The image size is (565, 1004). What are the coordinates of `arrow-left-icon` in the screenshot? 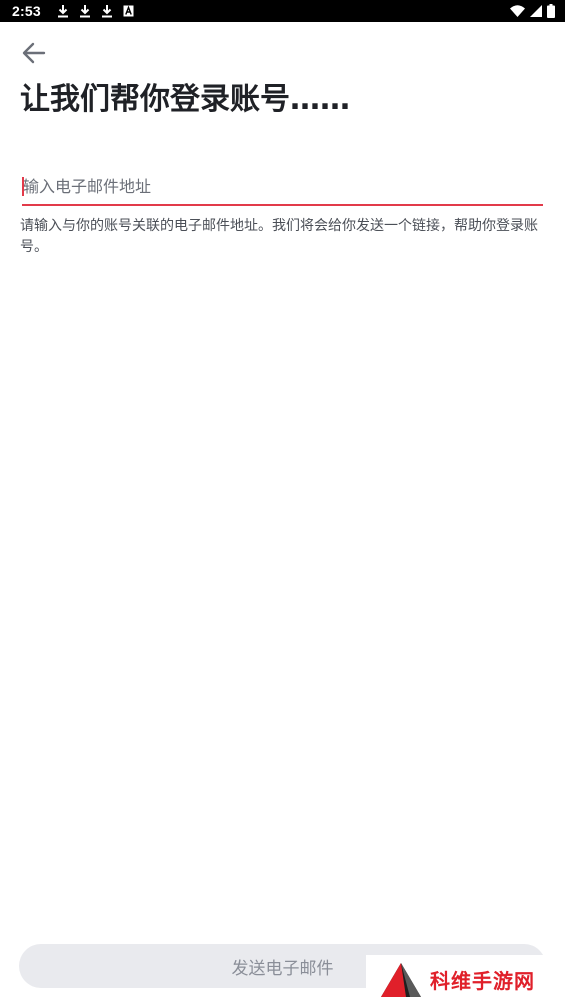 It's located at (34, 53).